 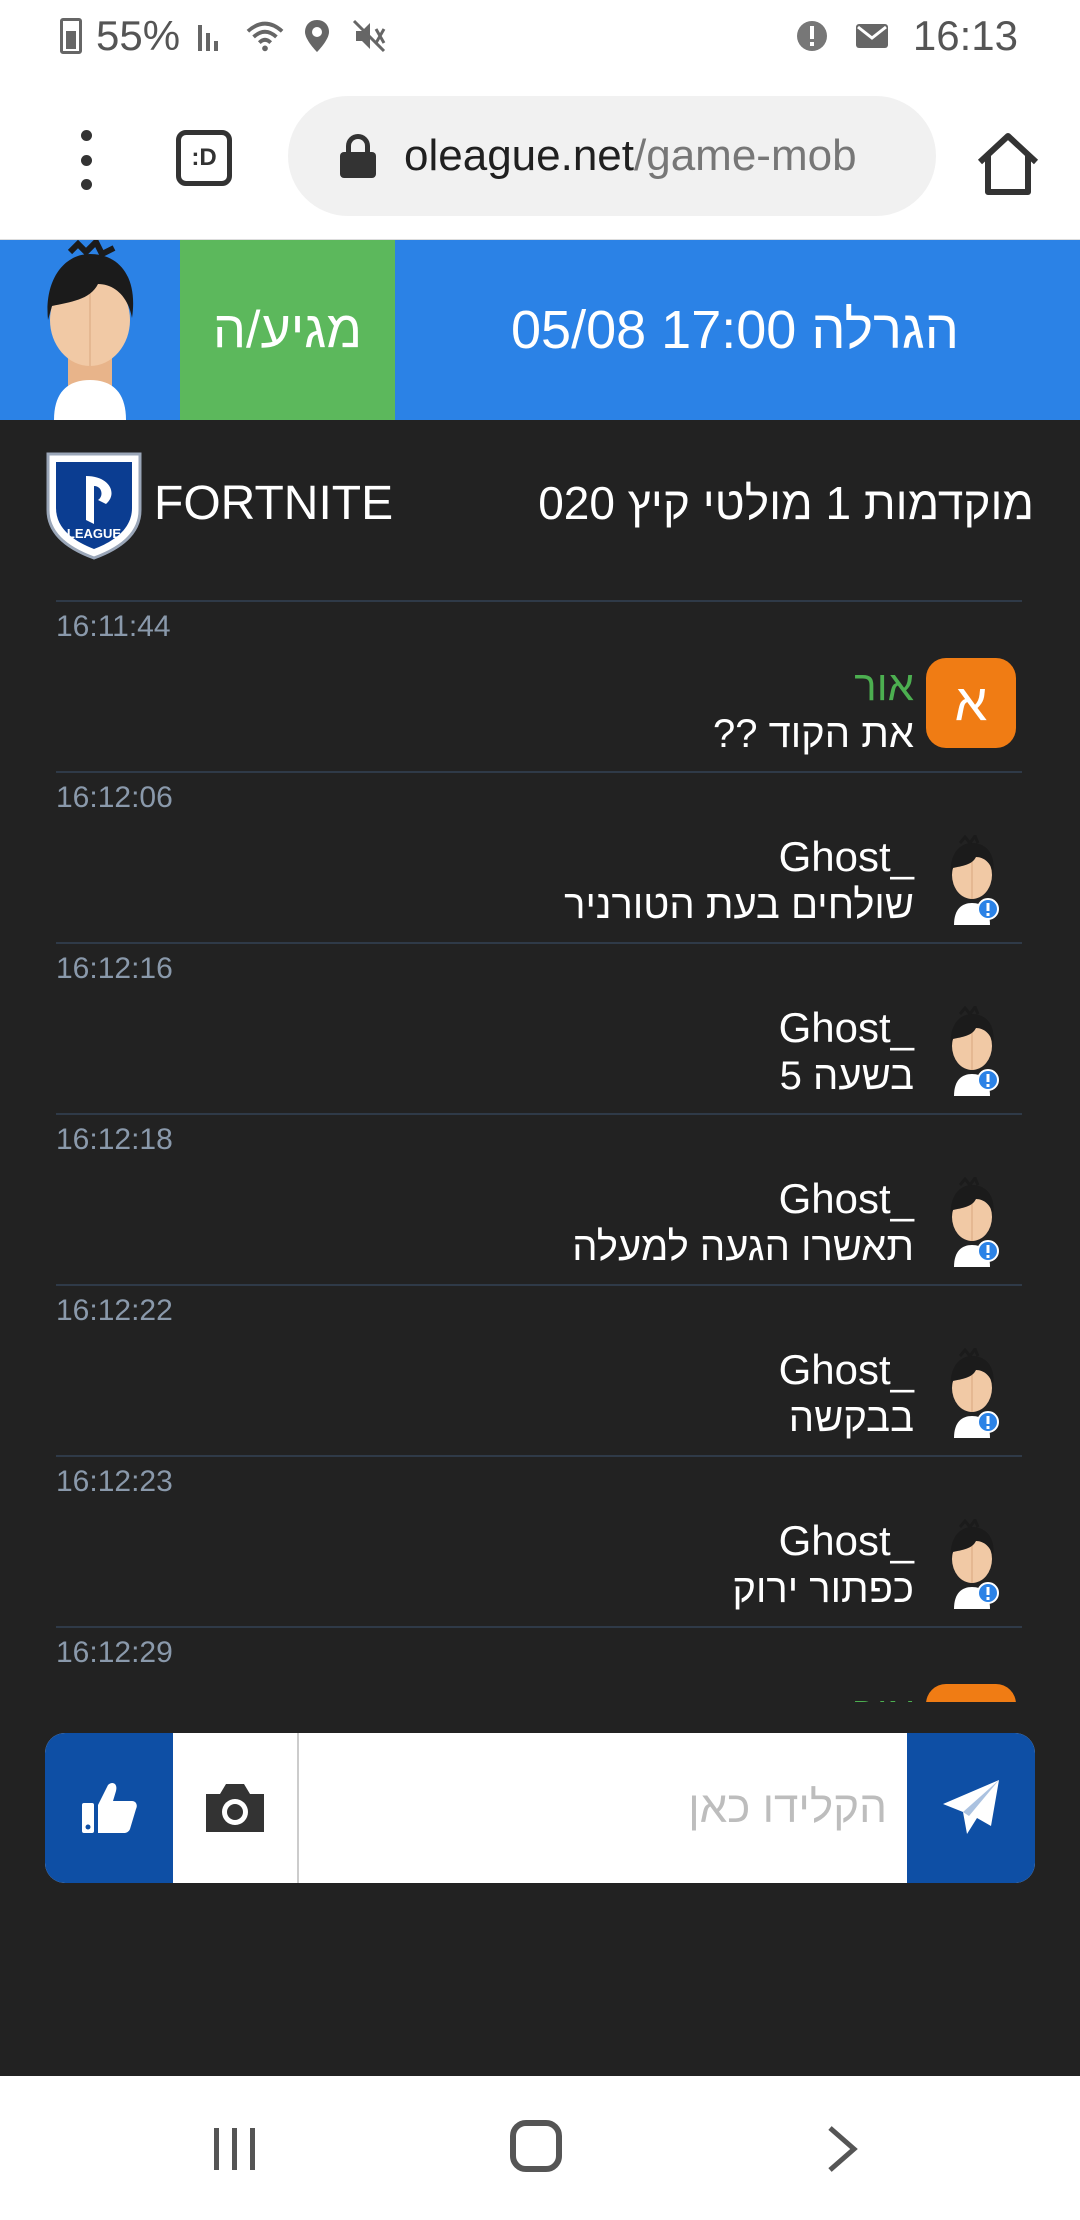 I want to click on game-name: FORTNITE, so click(x=274, y=503).